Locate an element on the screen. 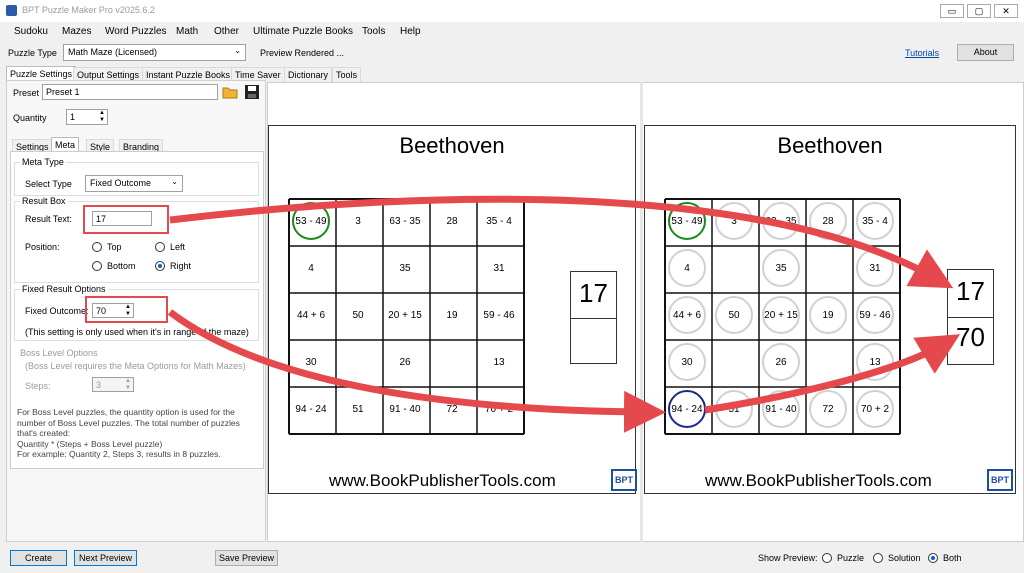 This screenshot has width=1024, height=573. show-puzzle-radio is located at coordinates (827, 558).